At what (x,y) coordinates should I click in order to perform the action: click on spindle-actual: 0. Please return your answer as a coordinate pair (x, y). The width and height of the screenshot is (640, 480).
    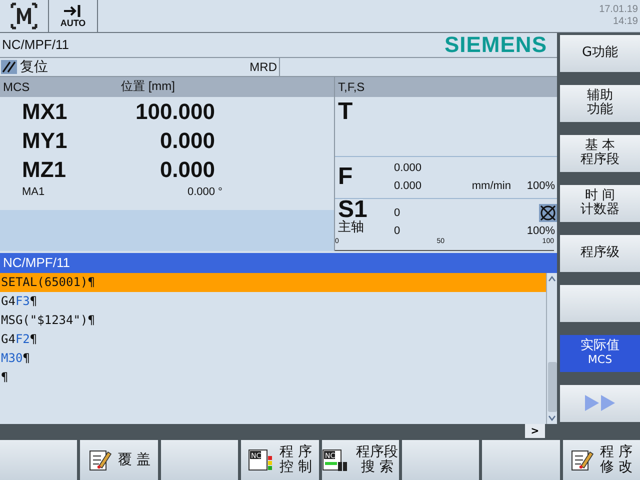
    Looking at the image, I should click on (398, 231).